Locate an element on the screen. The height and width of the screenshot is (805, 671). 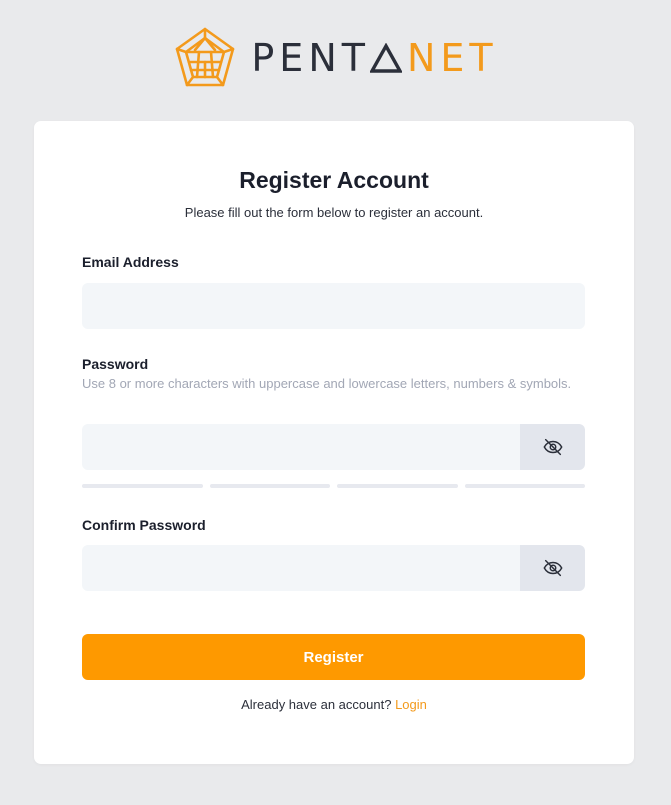
password-label: Password is located at coordinates (115, 364).